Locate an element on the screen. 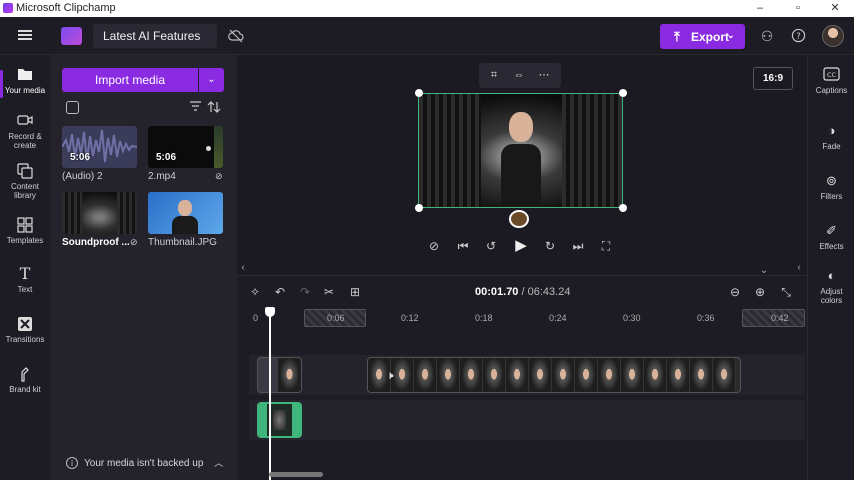 The height and width of the screenshot is (480, 854). magic-icon: ✧ is located at coordinates (255, 292).